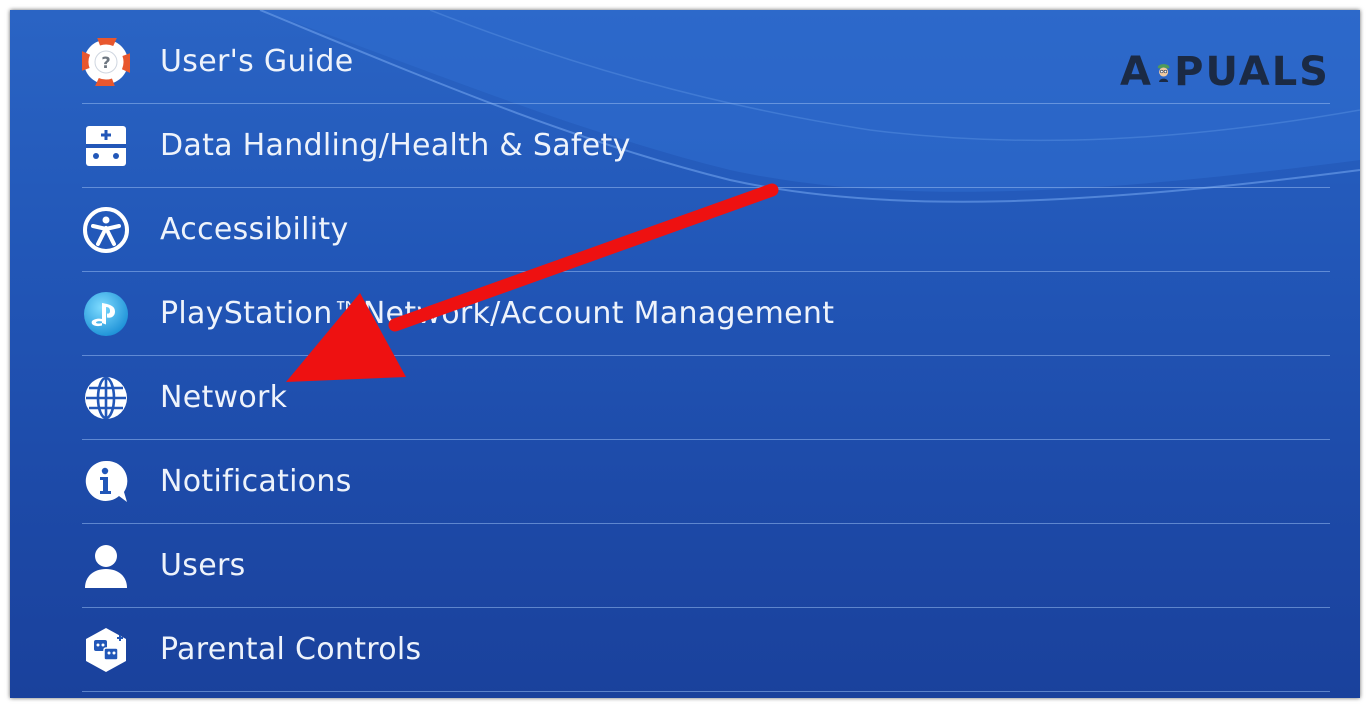  What do you see at coordinates (497, 313) in the screenshot?
I see `menu-item-label: PlayStation™Network/Account Management` at bounding box center [497, 313].